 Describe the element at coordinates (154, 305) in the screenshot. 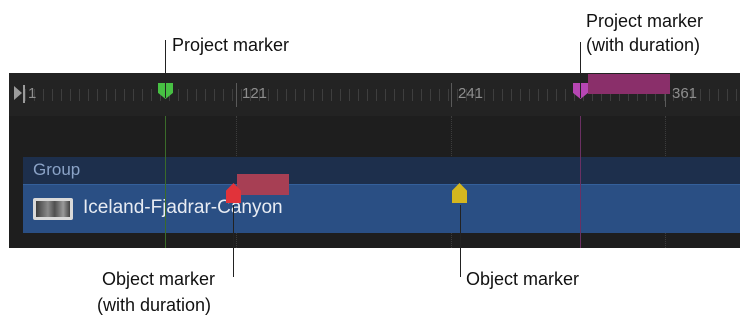

I see `callout-object-marker-duration-line2: (with duration)` at that location.